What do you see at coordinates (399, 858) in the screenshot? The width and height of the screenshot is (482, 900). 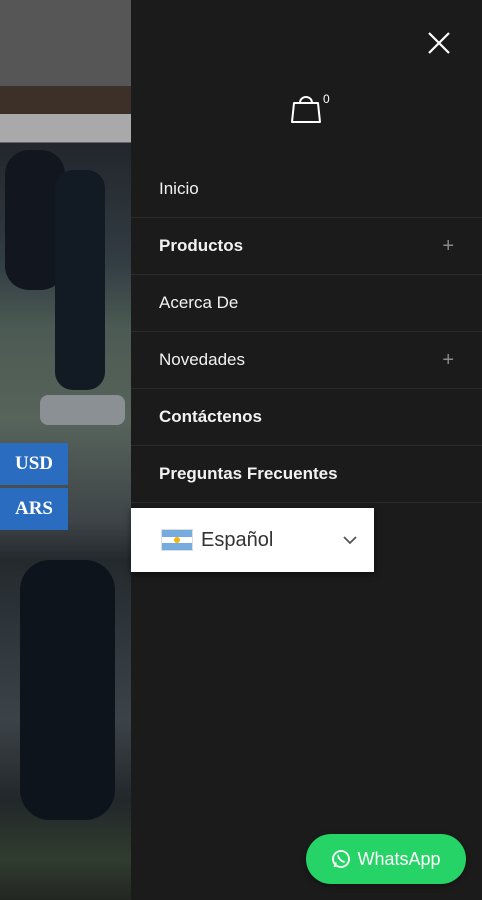 I see `whatsapp-label: WhatsApp` at bounding box center [399, 858].